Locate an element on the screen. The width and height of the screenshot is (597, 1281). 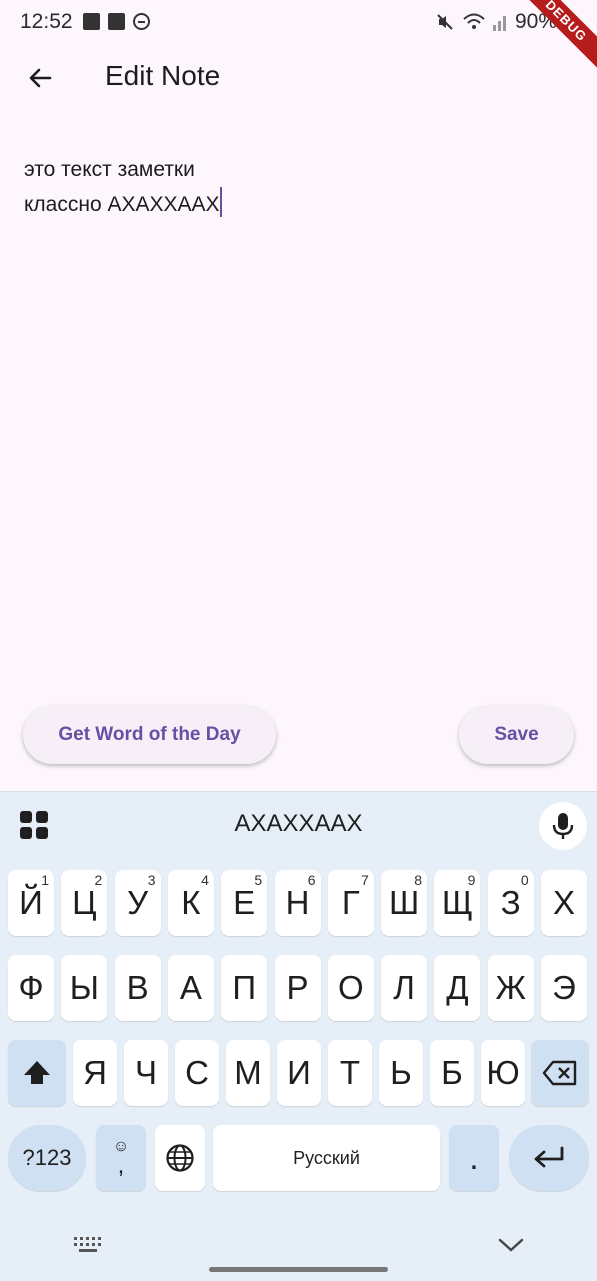
key-row3-4: И is located at coordinates (299, 1073).